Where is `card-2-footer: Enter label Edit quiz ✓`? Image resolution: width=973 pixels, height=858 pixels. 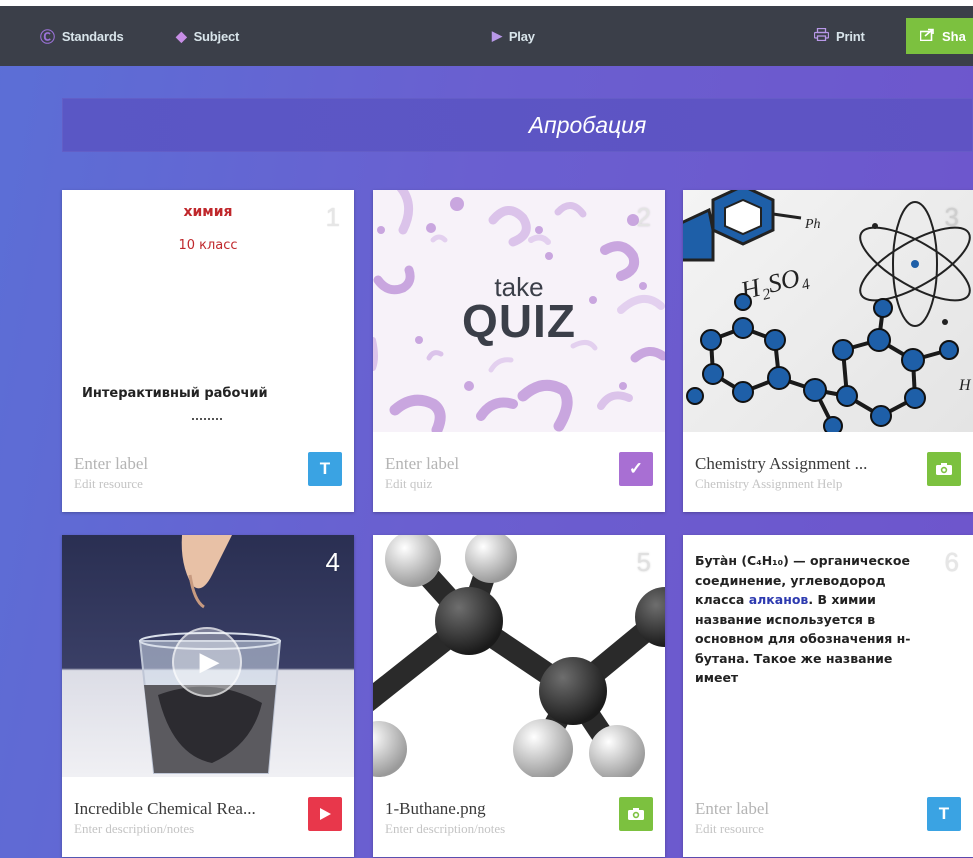
card-2-footer: Enter label Edit quiz ✓ is located at coordinates (519, 472).